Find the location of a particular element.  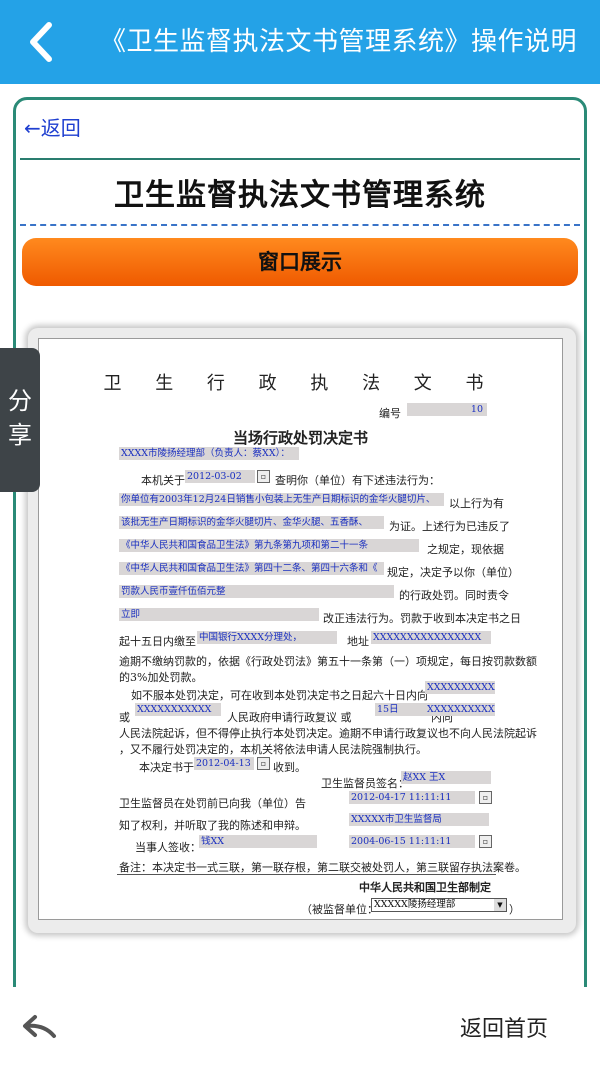

notice-line-1: 卫生监督员在处罚前已向我（单位）告 is located at coordinates (212, 803).